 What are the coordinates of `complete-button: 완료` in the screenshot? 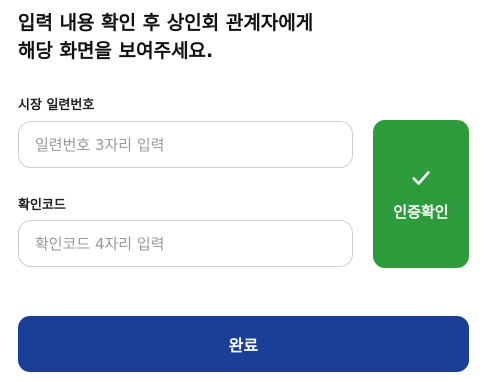 It's located at (243, 344).